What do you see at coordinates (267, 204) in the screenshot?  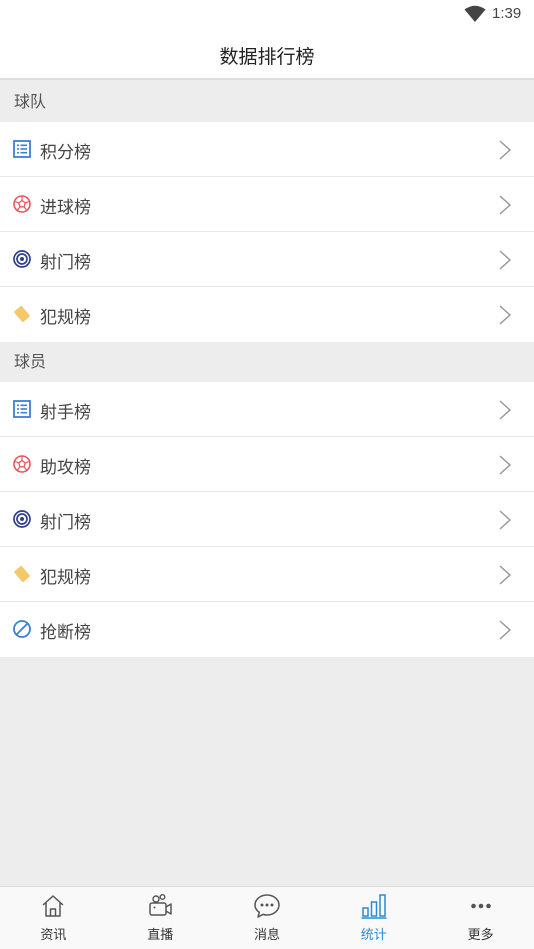 I see `row-team-goals: 进球榜` at bounding box center [267, 204].